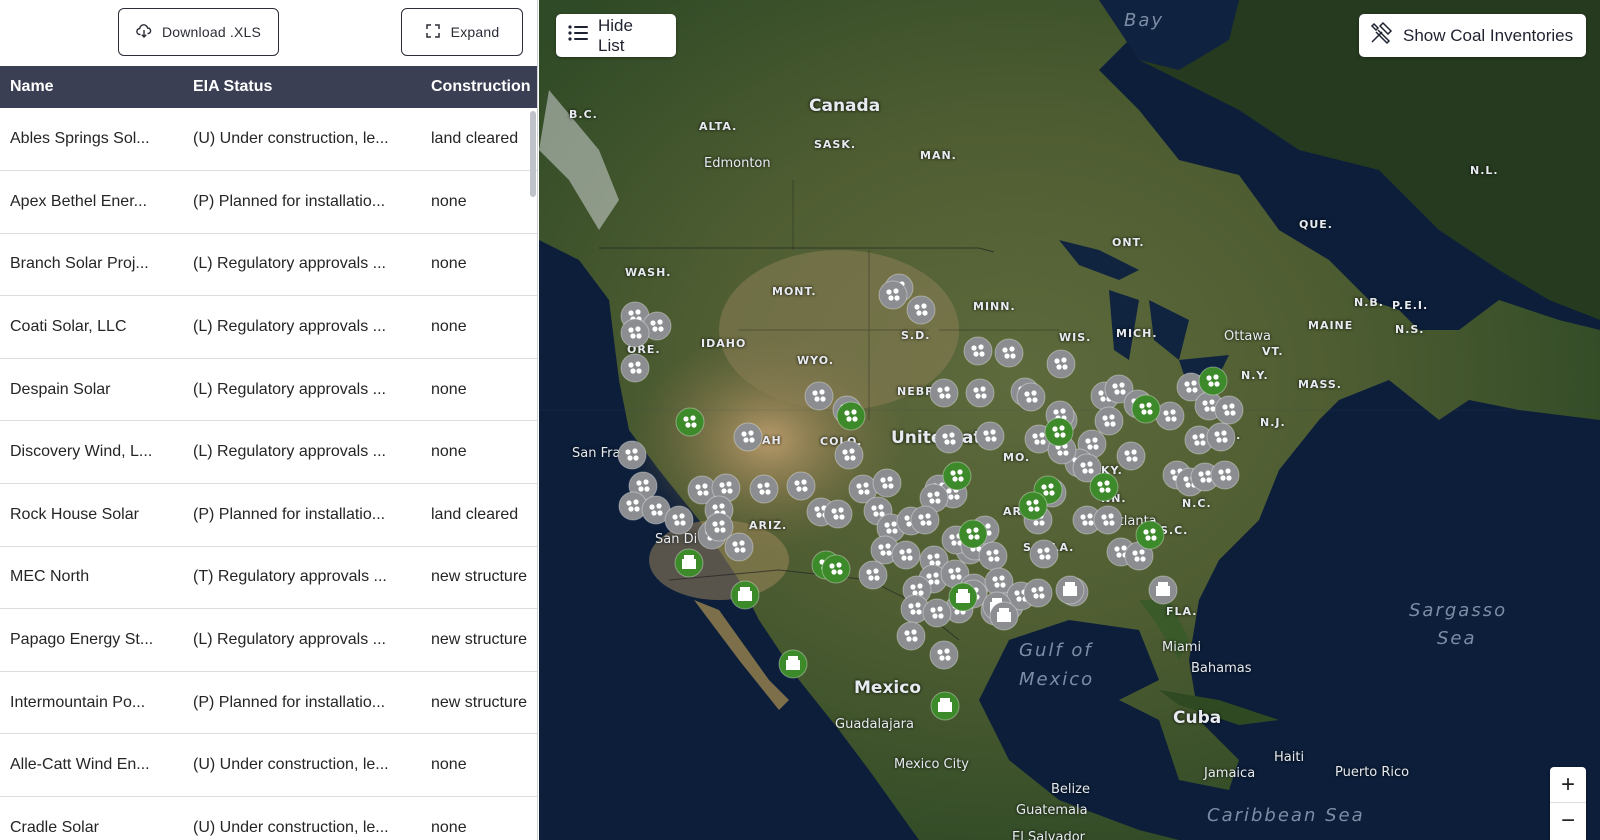 The image size is (1600, 840). I want to click on cell-name: Cradle Solar, so click(54, 827).